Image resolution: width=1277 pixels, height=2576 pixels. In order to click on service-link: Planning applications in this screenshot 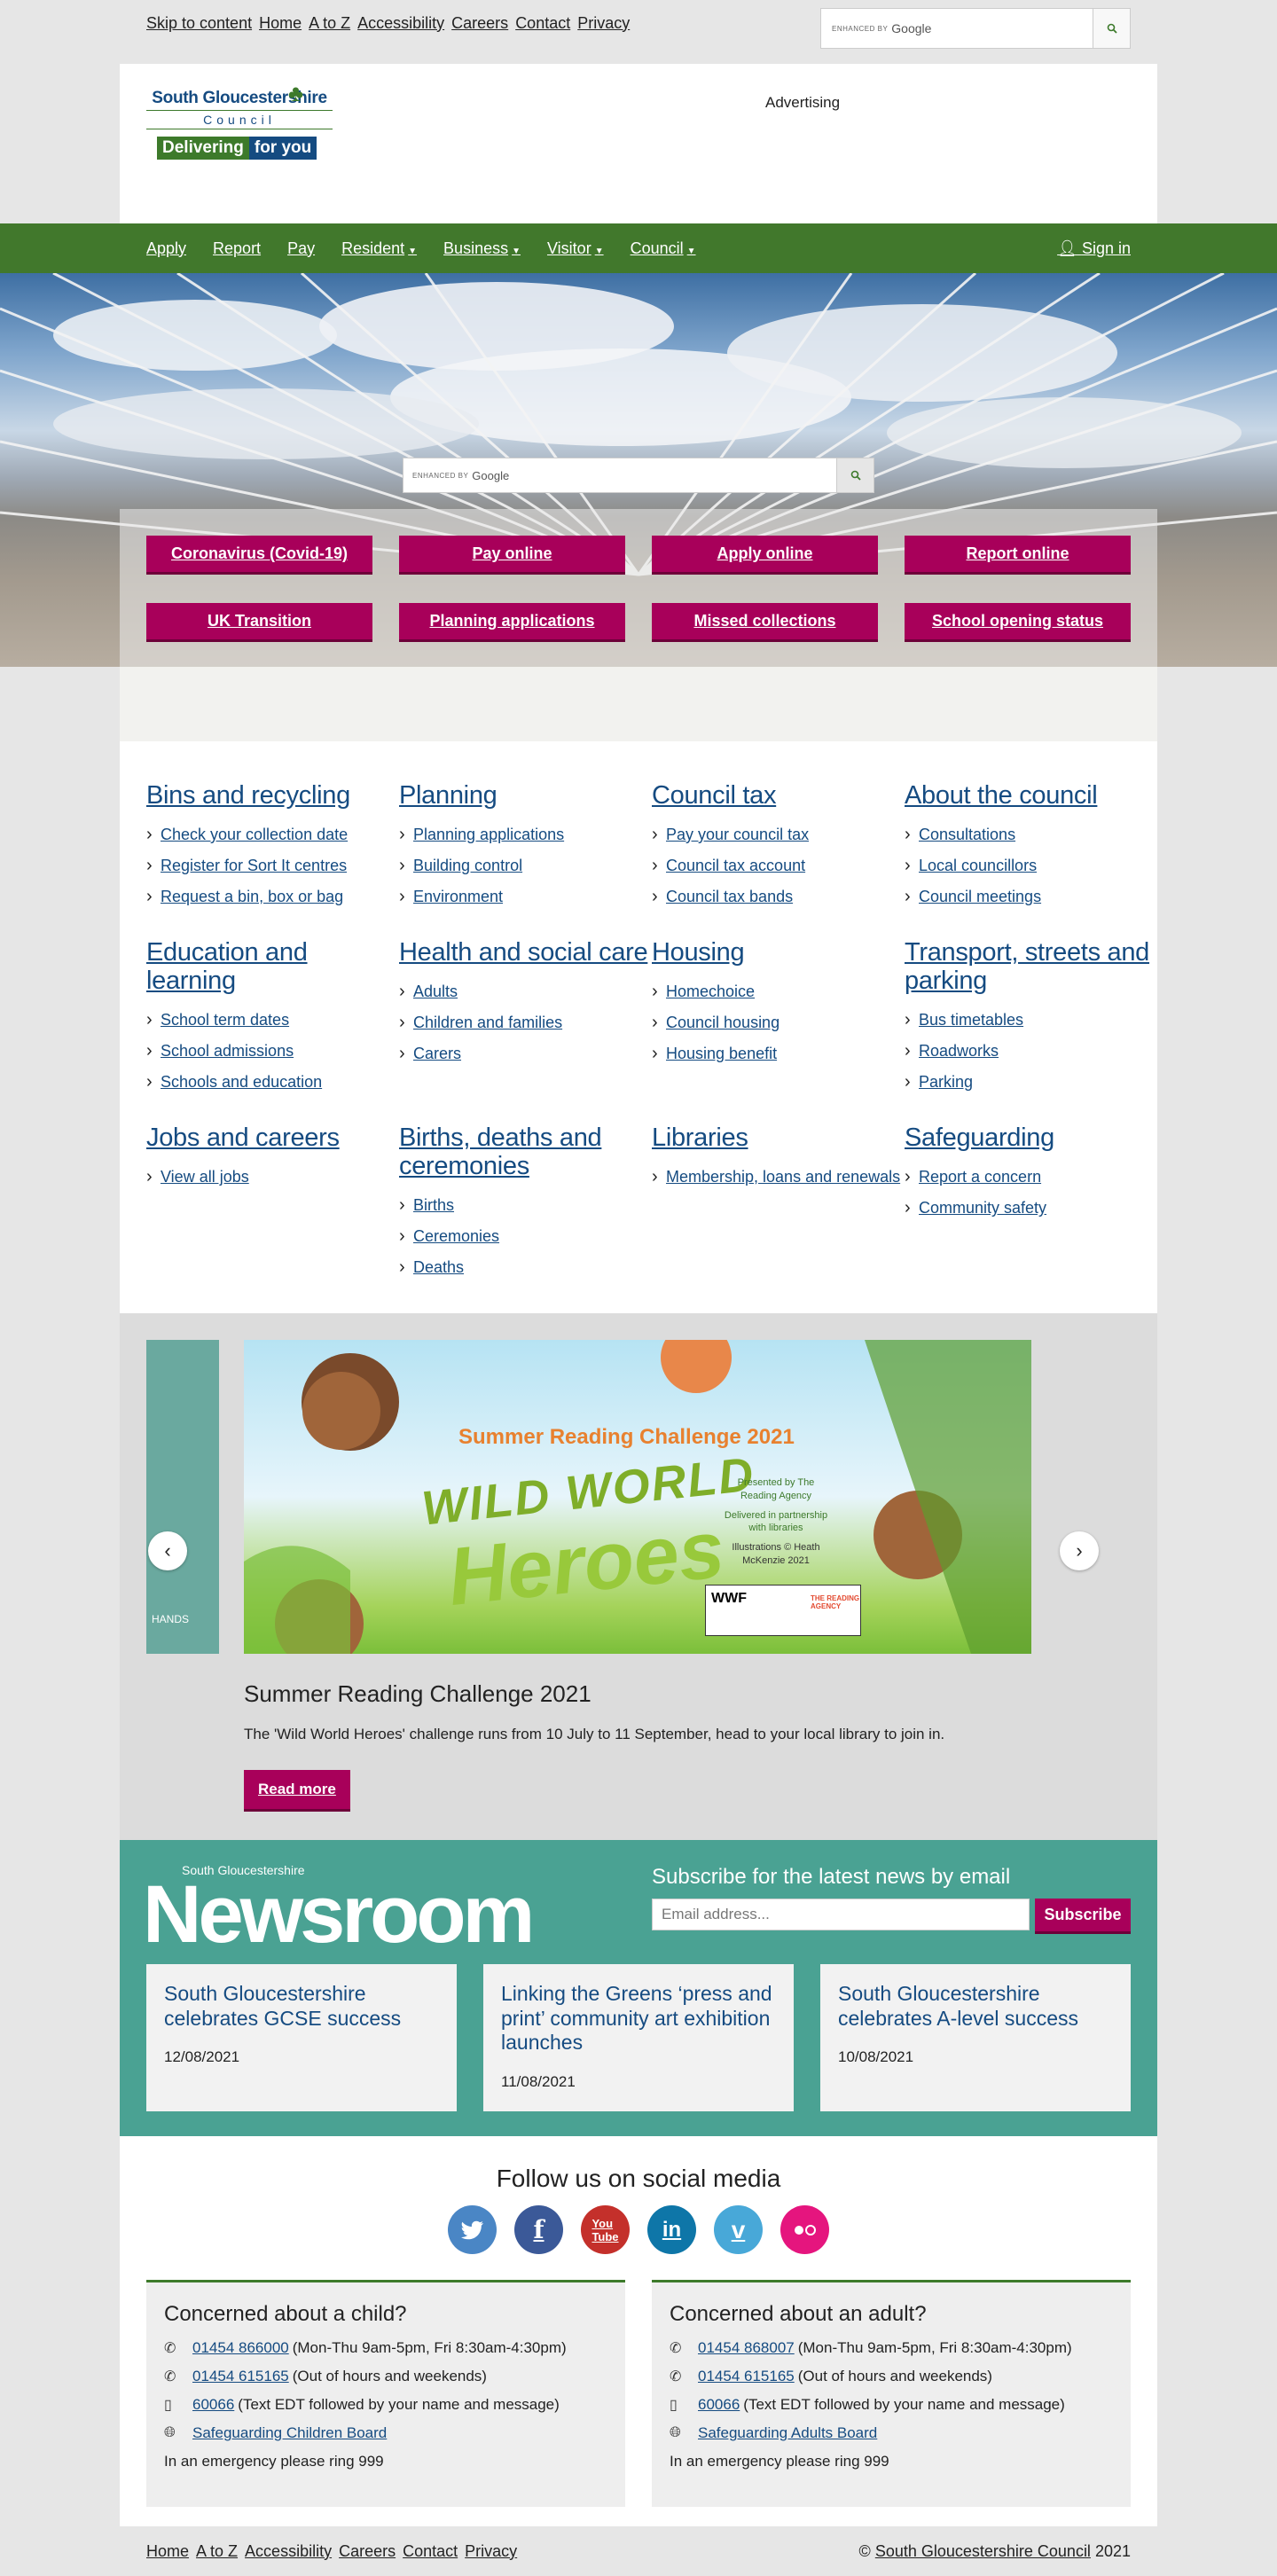, I will do `click(488, 834)`.